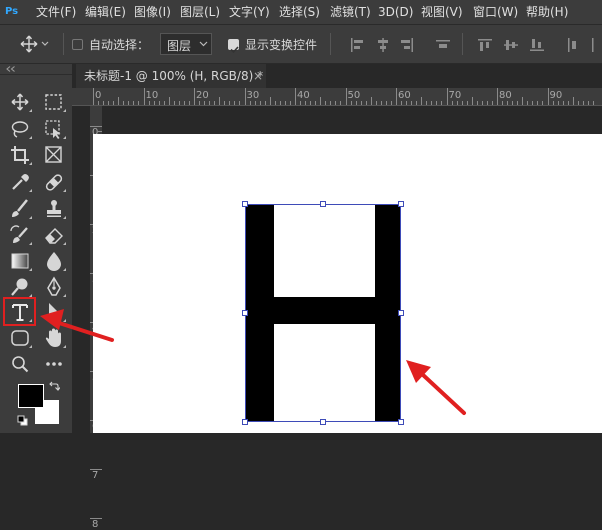 This screenshot has width=602, height=530. Describe the element at coordinates (22, 420) in the screenshot. I see `default-colors-icon` at that location.